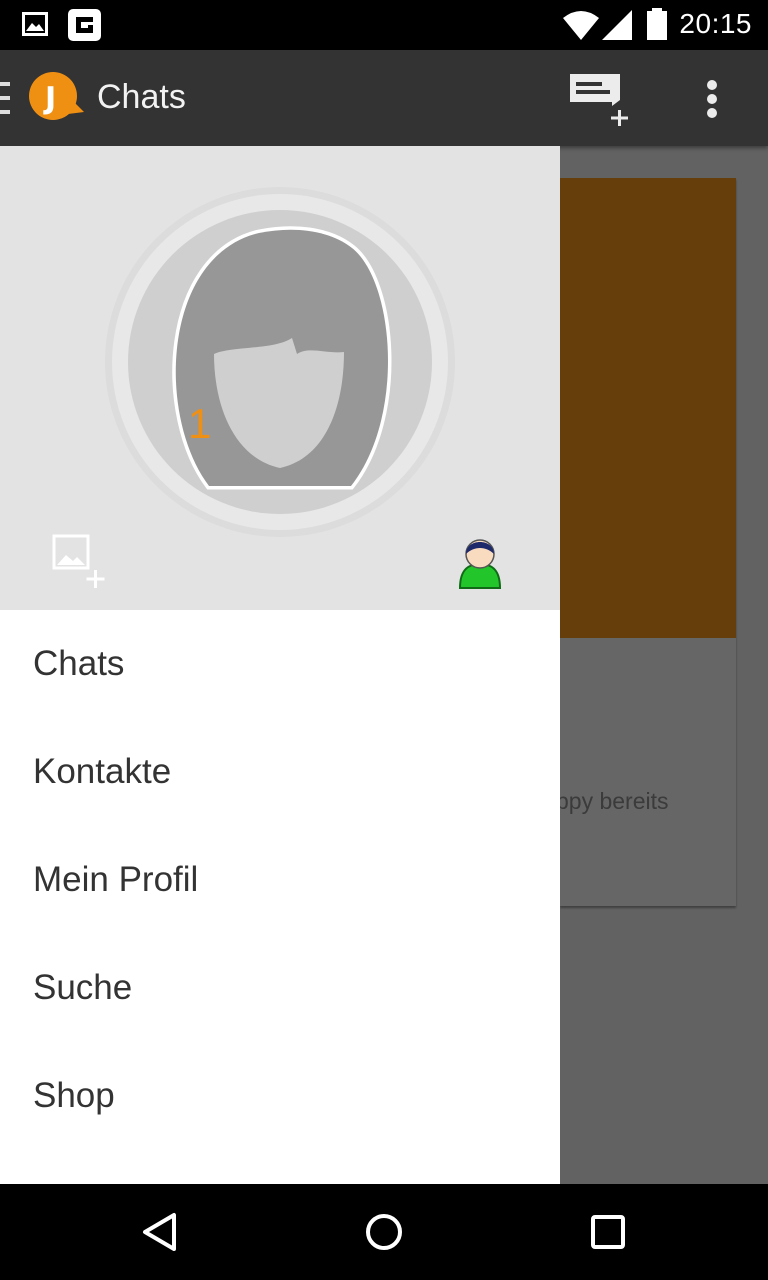  What do you see at coordinates (83, 987) in the screenshot?
I see `drawer-item-label: Suche` at bounding box center [83, 987].